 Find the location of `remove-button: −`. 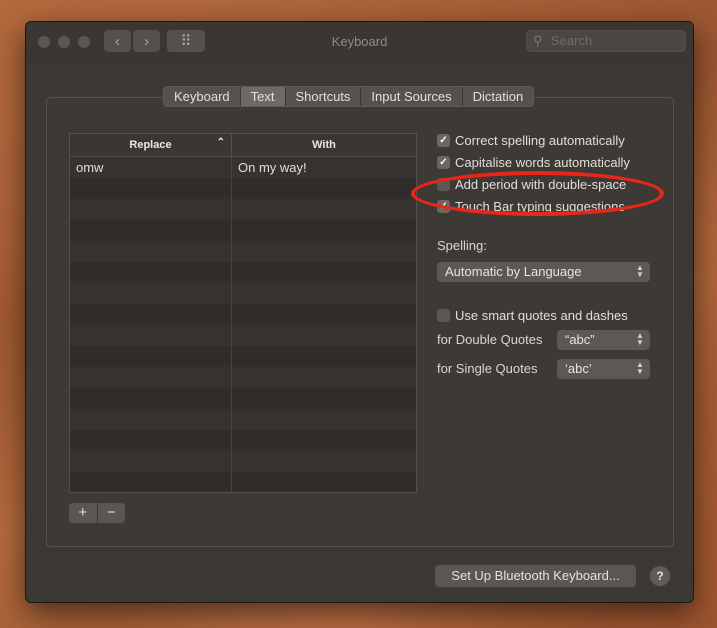

remove-button: − is located at coordinates (112, 513).